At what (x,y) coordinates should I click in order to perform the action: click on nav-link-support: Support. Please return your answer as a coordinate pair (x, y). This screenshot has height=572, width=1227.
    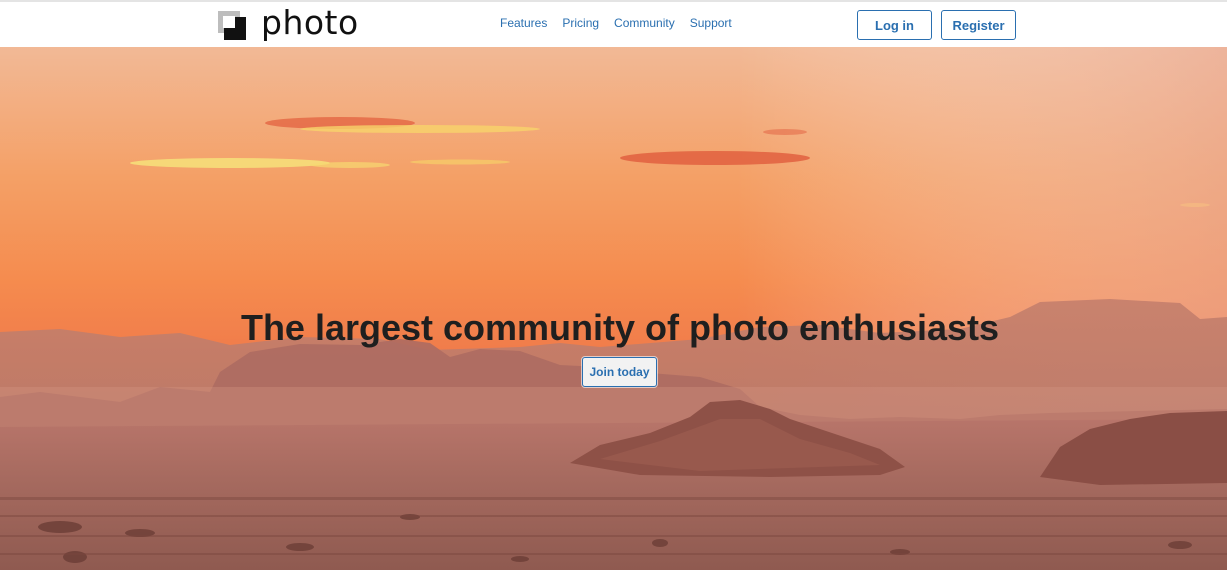
    Looking at the image, I should click on (711, 23).